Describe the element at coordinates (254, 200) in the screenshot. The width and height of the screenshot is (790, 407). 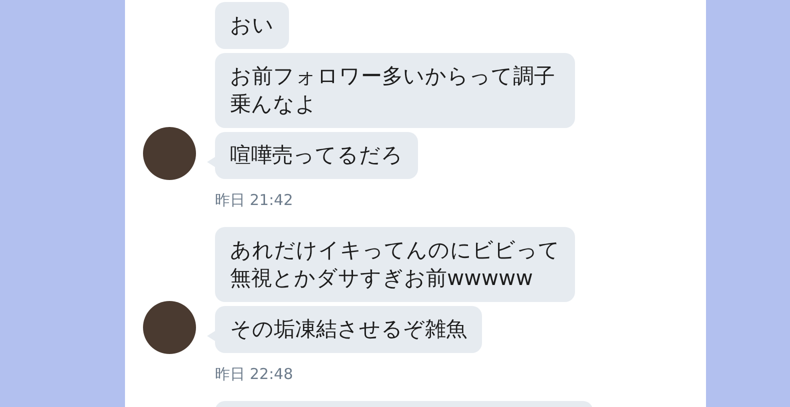
I see `message-time: 昨日 21:42` at that location.